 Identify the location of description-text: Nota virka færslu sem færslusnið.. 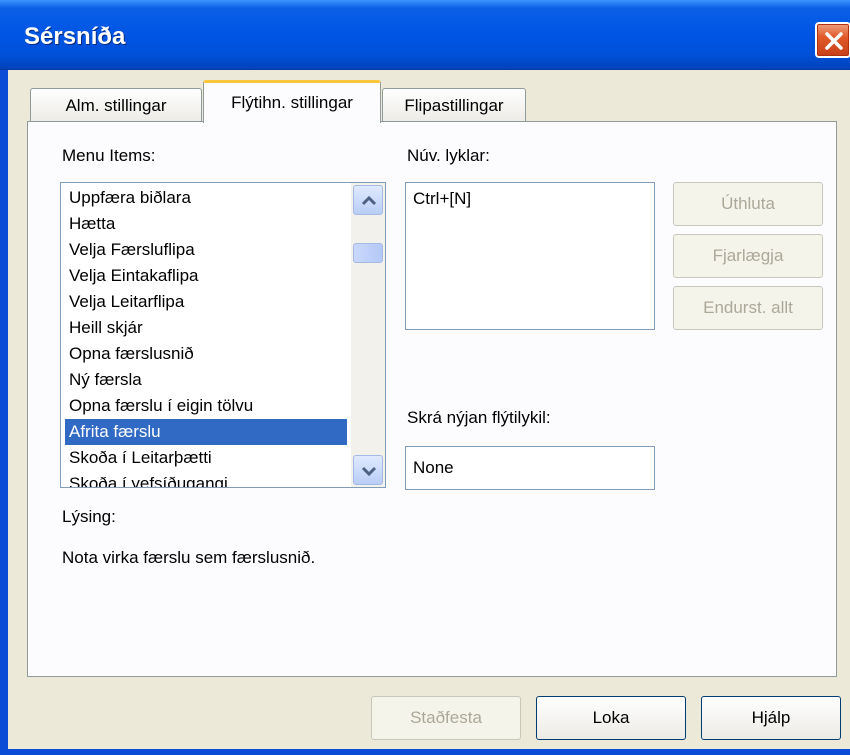
(189, 557).